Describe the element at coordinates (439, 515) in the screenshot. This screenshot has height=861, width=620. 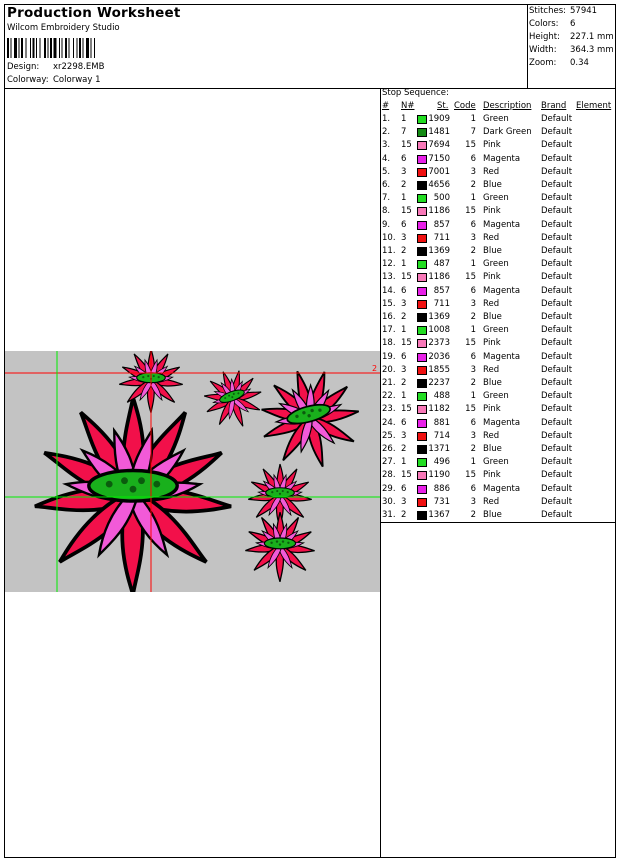
I see `stitch-count: 1367` at that location.